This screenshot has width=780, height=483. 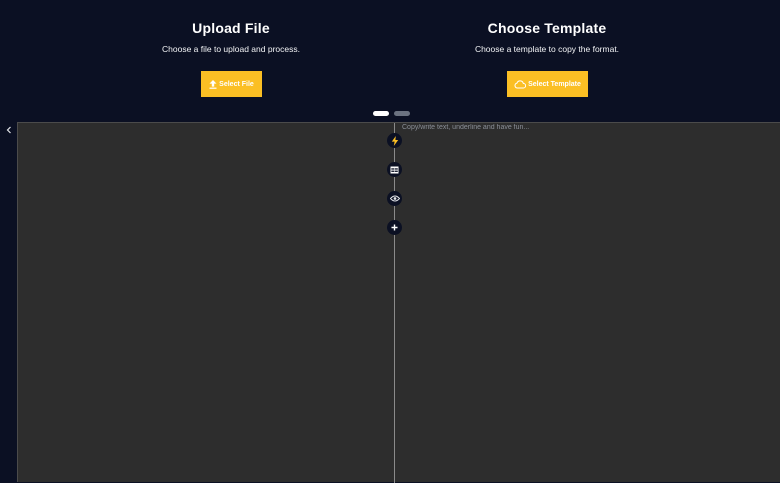 I want to click on table-tool-button, so click(x=394, y=169).